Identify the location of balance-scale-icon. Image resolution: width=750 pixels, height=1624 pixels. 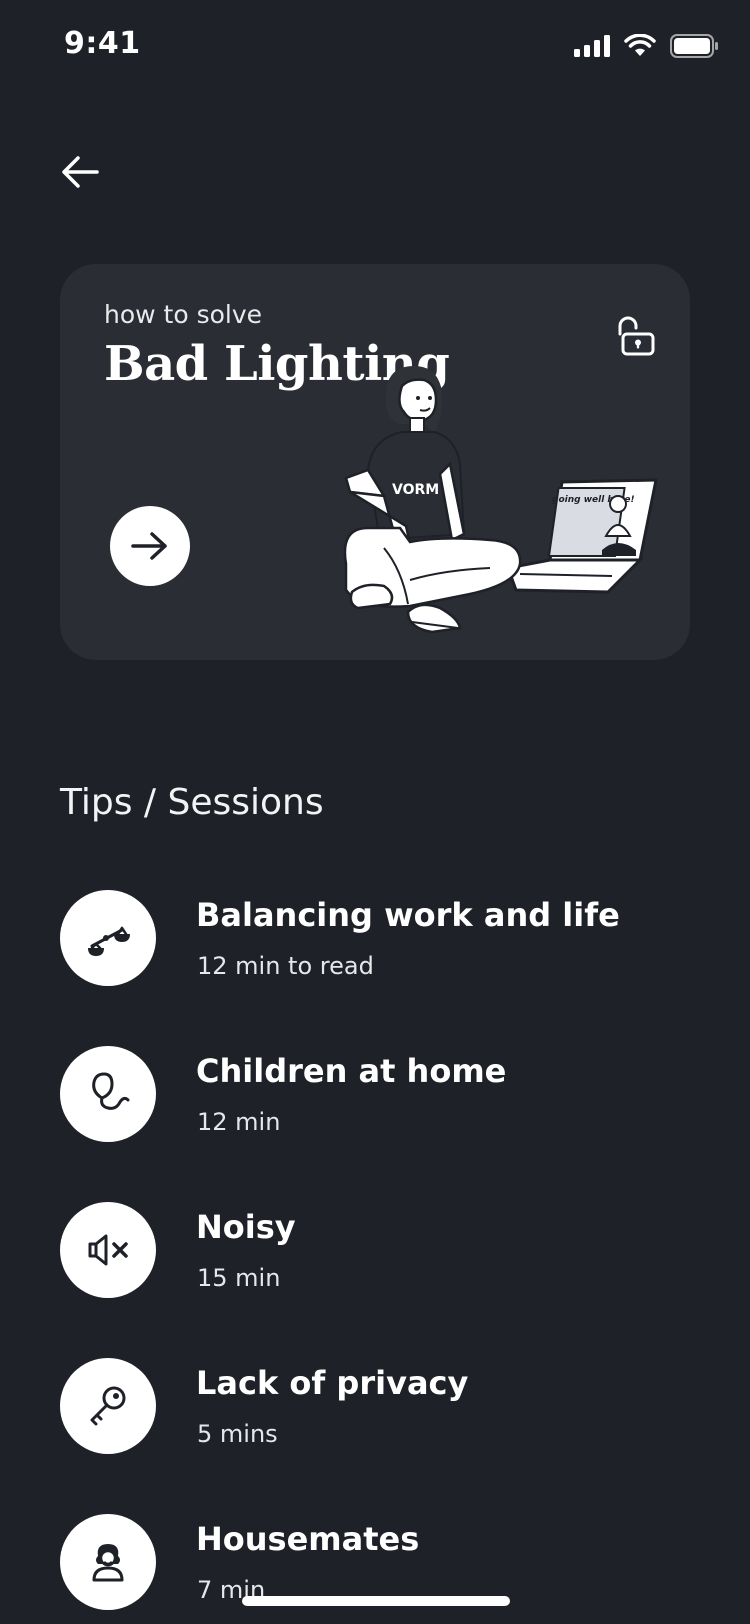
(109, 941).